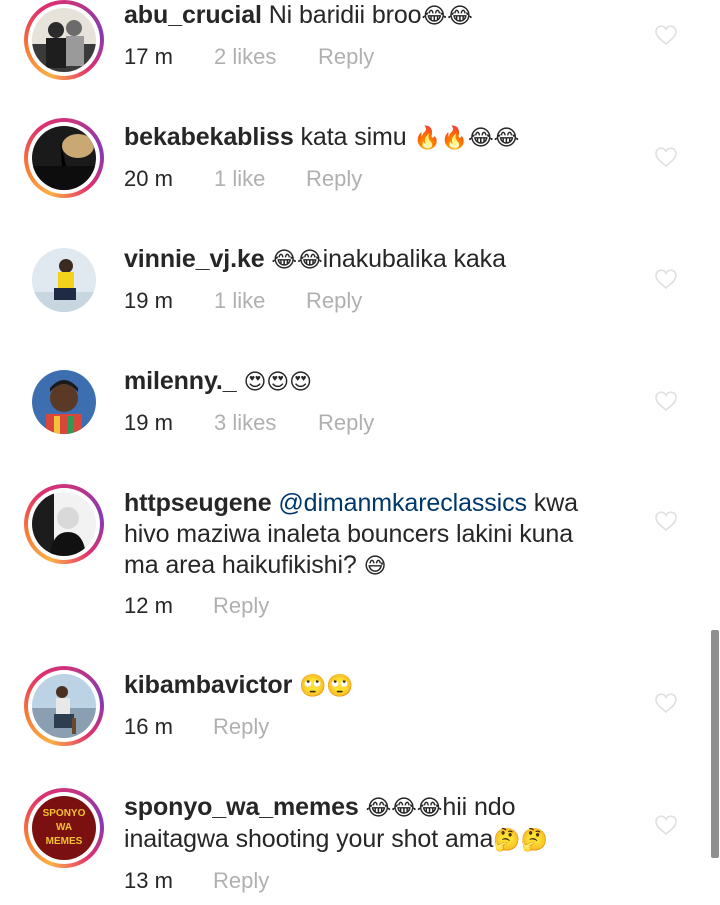 This screenshot has width=720, height=905. What do you see at coordinates (715, 744) in the screenshot?
I see `scrollbar` at bounding box center [715, 744].